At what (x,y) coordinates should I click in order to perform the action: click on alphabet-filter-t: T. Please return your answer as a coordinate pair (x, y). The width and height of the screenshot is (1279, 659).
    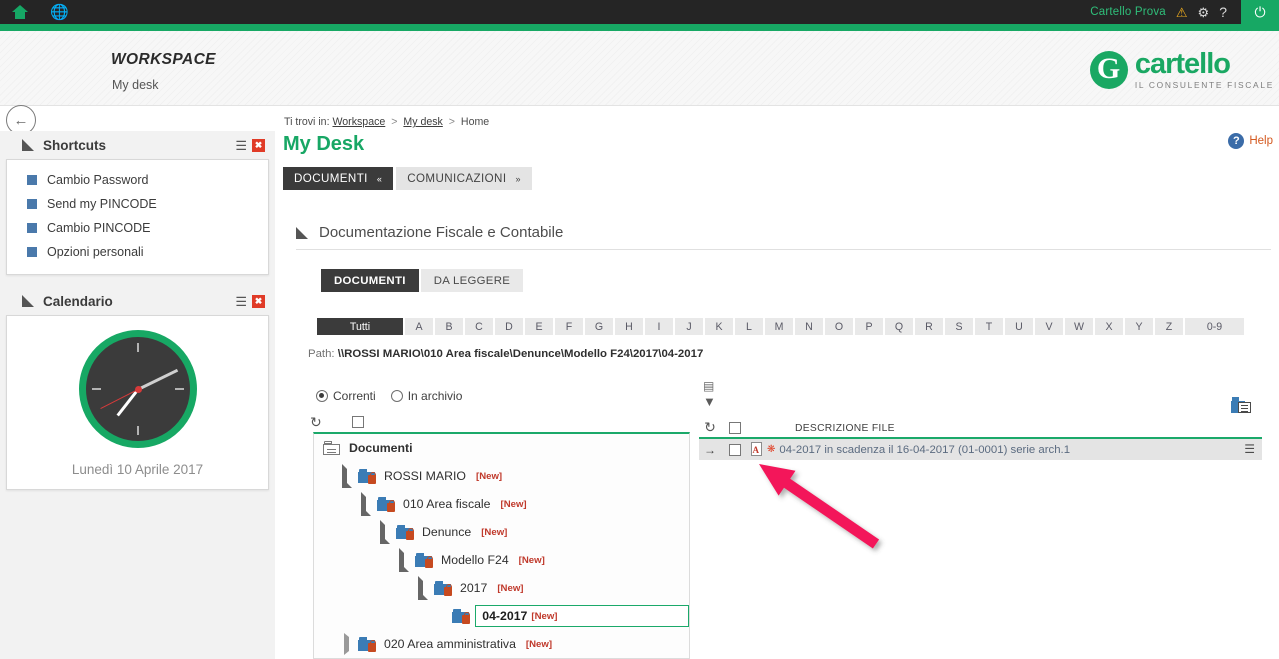
    Looking at the image, I should click on (989, 326).